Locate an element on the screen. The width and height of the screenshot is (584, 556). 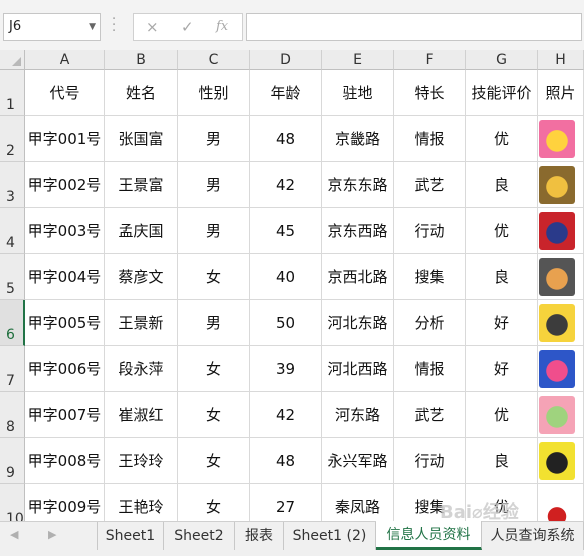
check-icon: ✓ is located at coordinates (187, 27).